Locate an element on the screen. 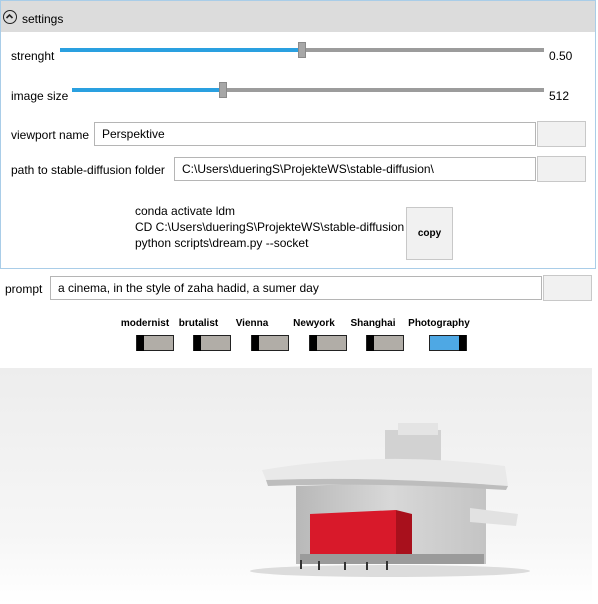 This screenshot has height=604, width=598. image-size-label: image size is located at coordinates (40, 96).